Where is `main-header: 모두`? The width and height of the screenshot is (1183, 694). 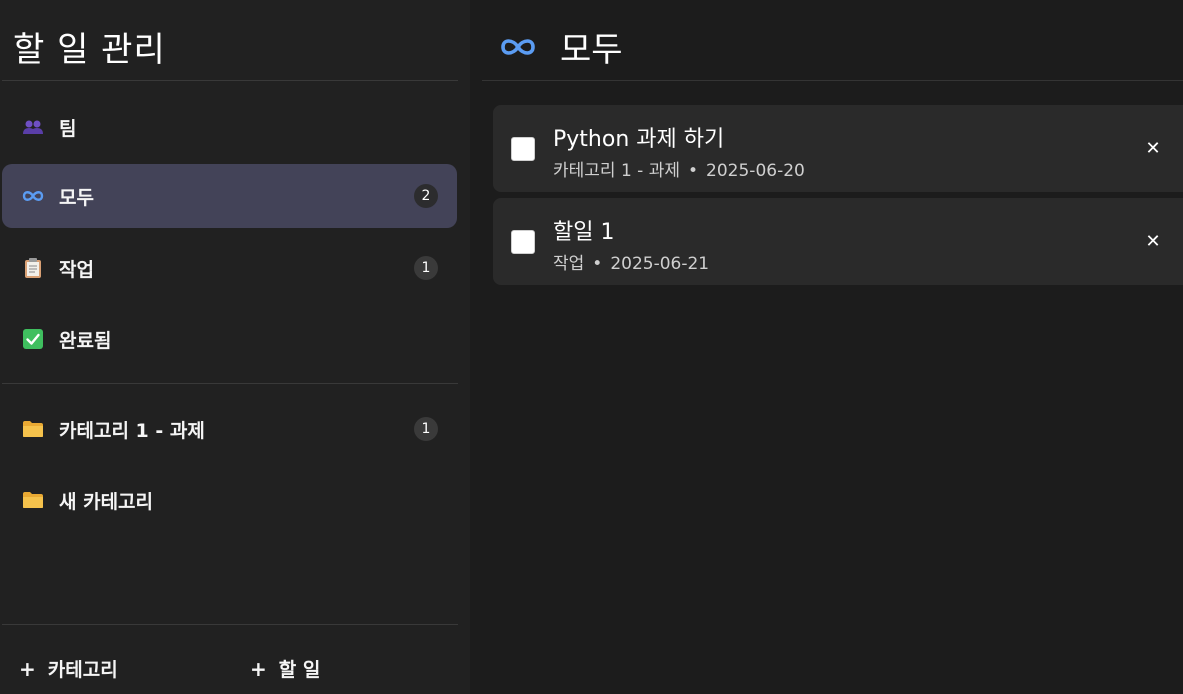 main-header: 모두 is located at coordinates (561, 46).